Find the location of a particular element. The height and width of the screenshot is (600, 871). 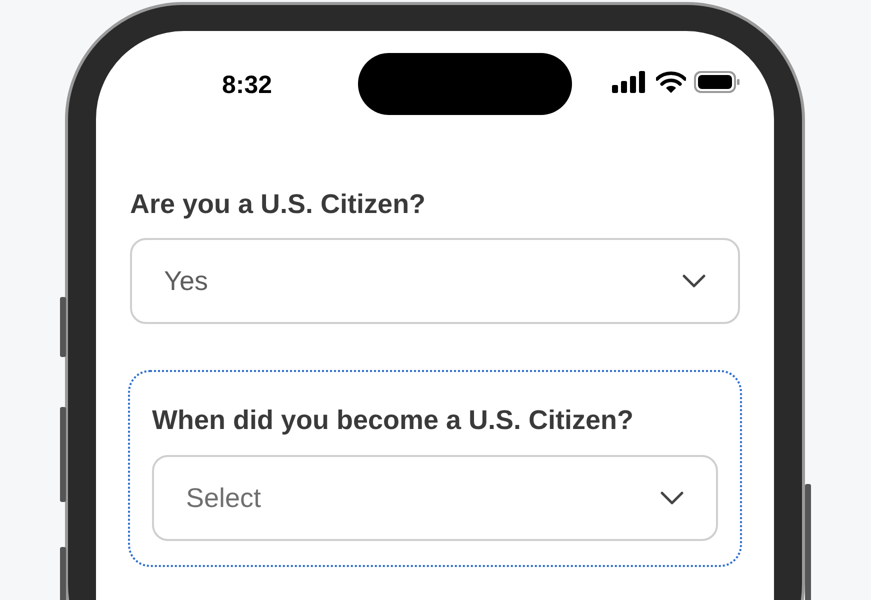

signal-icon is located at coordinates (630, 82).